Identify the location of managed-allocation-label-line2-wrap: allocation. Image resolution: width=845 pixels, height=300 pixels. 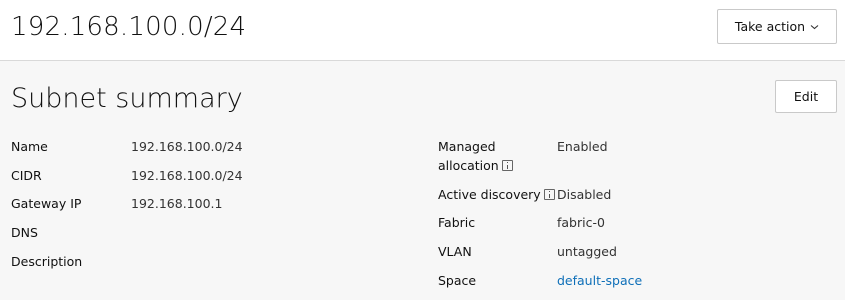
(475, 165).